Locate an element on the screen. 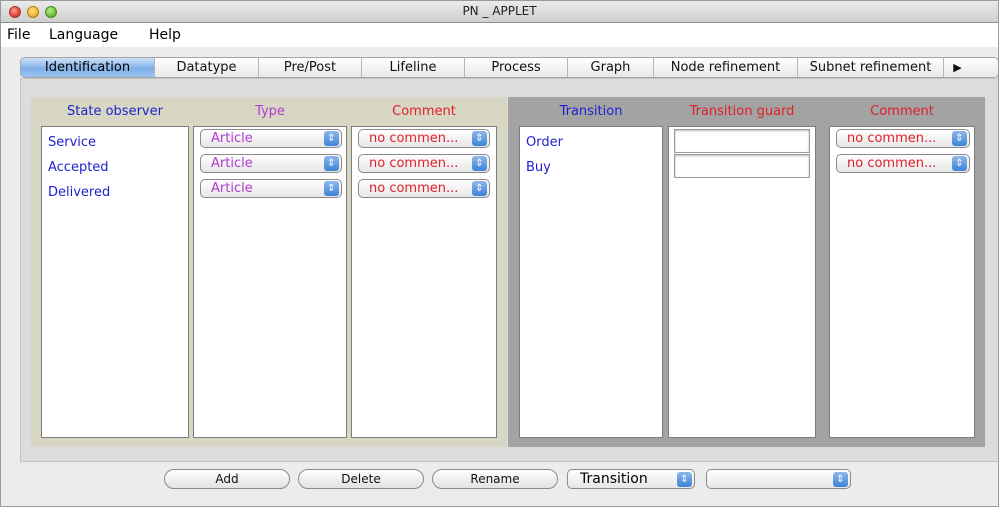 The width and height of the screenshot is (999, 507). tab-lifeline: Lifeline is located at coordinates (413, 67).